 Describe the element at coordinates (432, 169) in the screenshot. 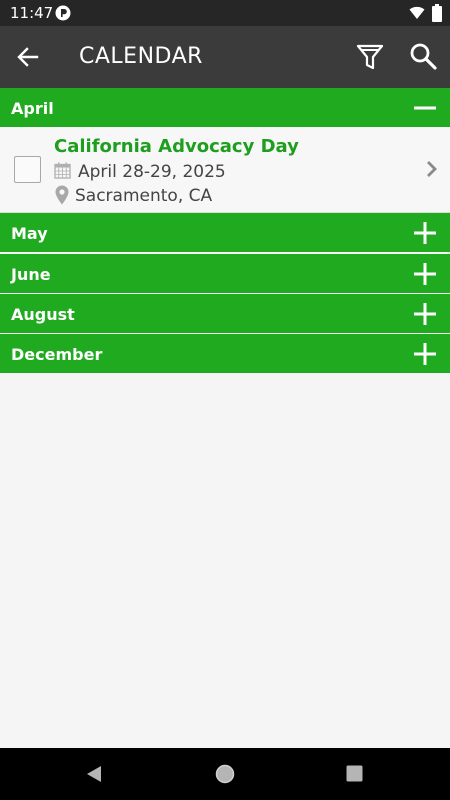

I see `chevron-right-icon` at that location.